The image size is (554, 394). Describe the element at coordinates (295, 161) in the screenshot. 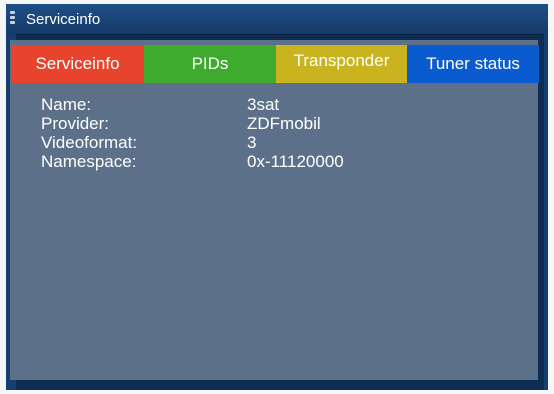

I see `info-value: 0x-11120000` at that location.